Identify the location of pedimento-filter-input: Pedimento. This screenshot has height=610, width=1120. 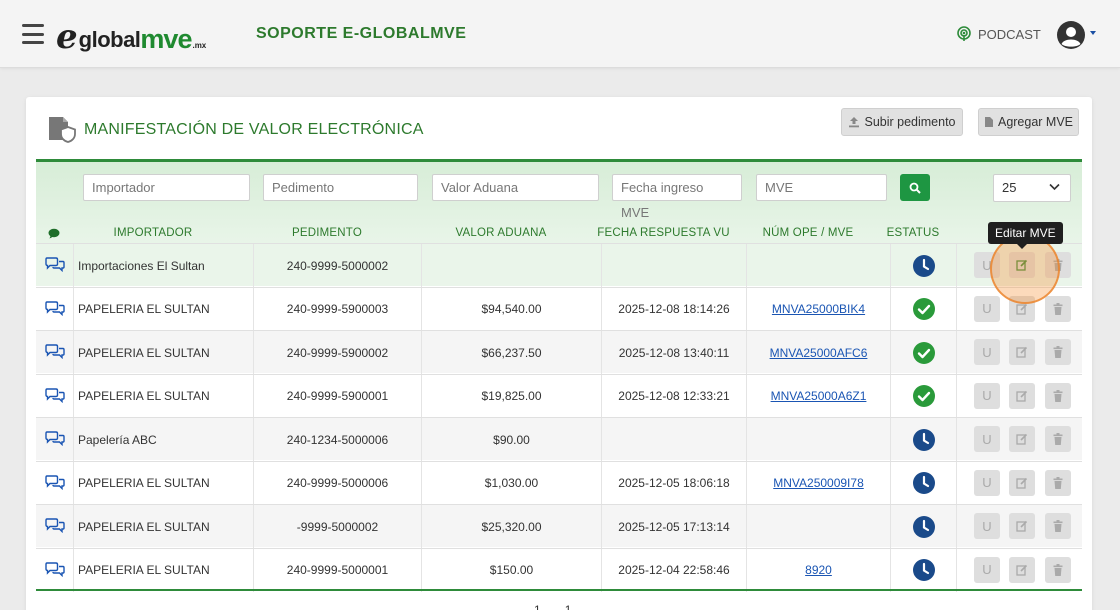
(340, 187).